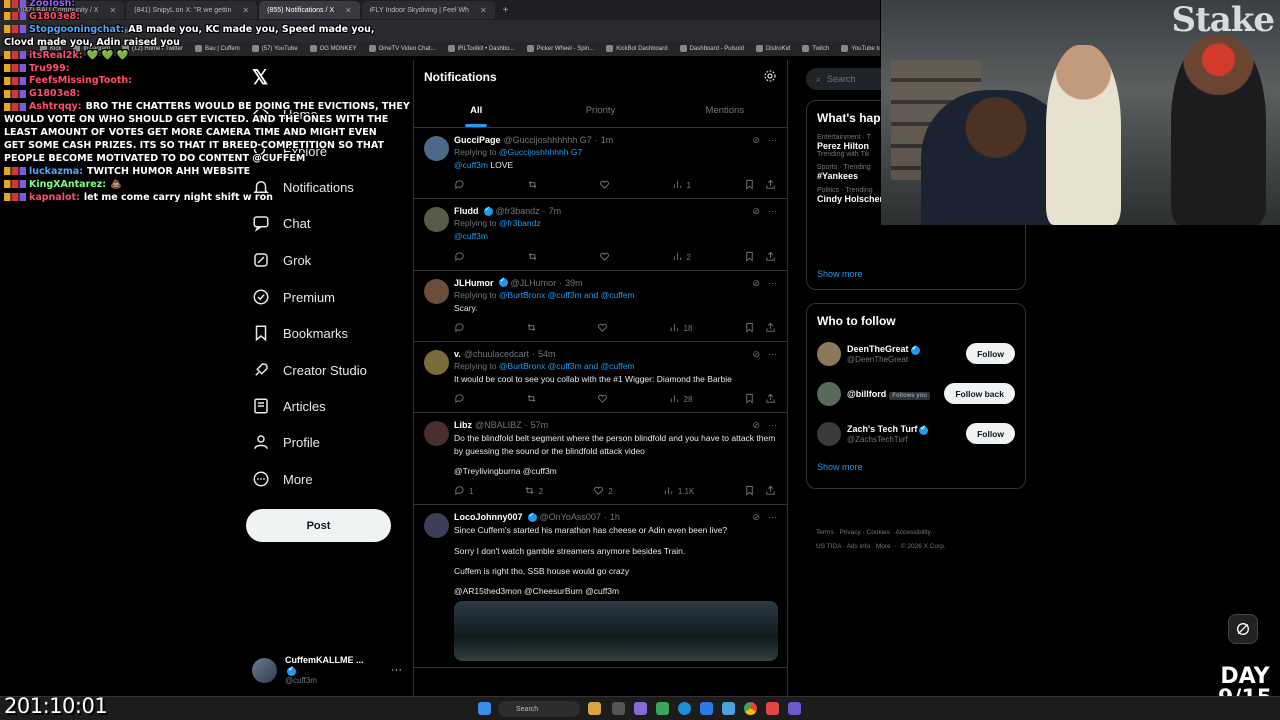  What do you see at coordinates (506, 10) in the screenshot?
I see `new-tab-icon: +` at bounding box center [506, 10].